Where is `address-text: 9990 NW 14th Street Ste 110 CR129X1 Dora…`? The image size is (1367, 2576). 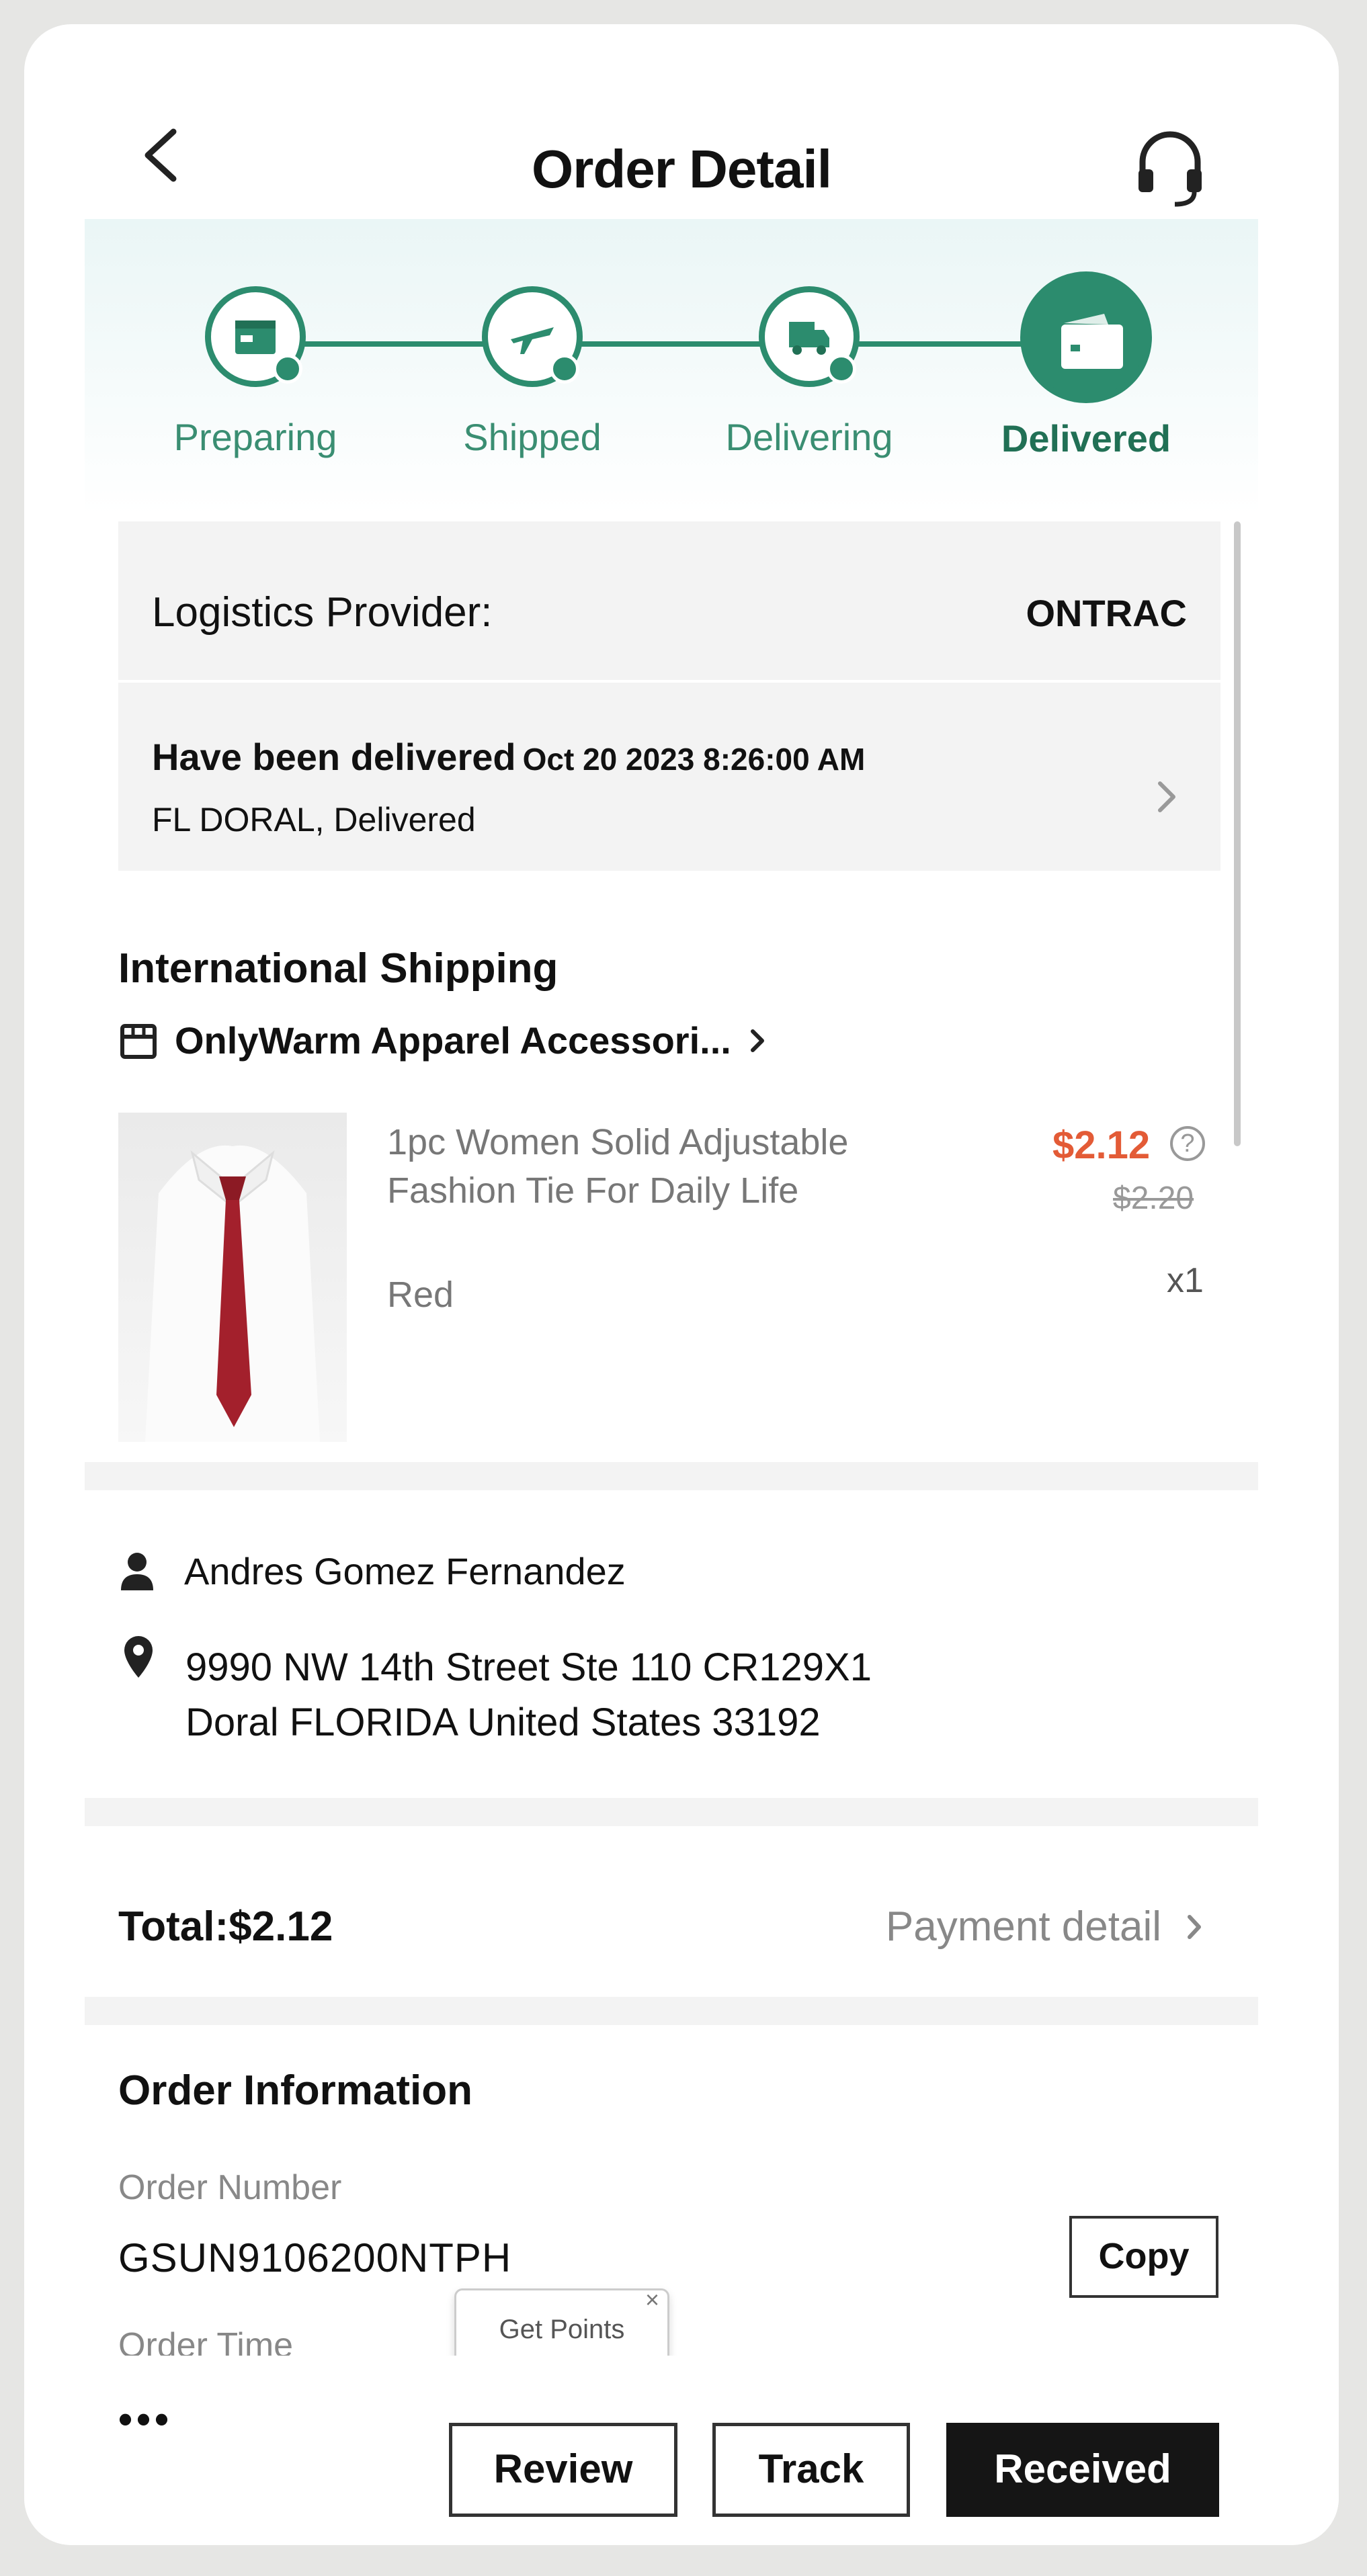 address-text: 9990 NW 14th Street Ste 110 CR129X1 Dora… is located at coordinates (528, 1695).